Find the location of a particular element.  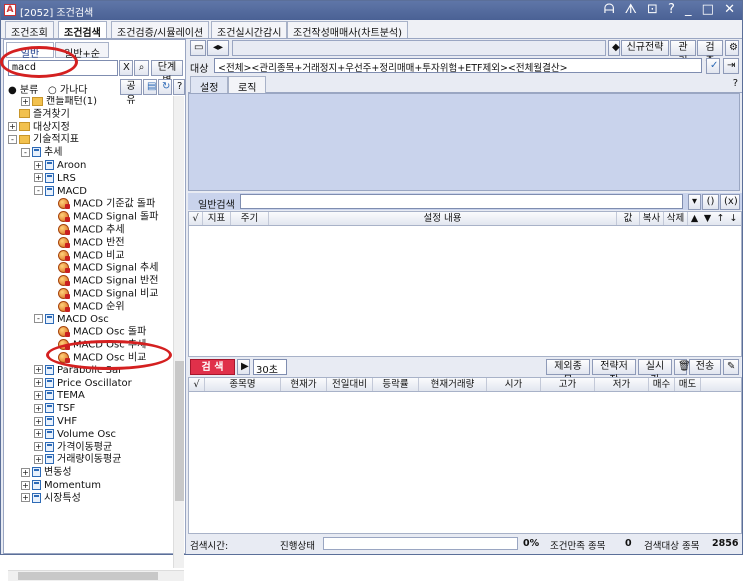

tree-item: MACD 비교 is located at coordinates (86, 255).